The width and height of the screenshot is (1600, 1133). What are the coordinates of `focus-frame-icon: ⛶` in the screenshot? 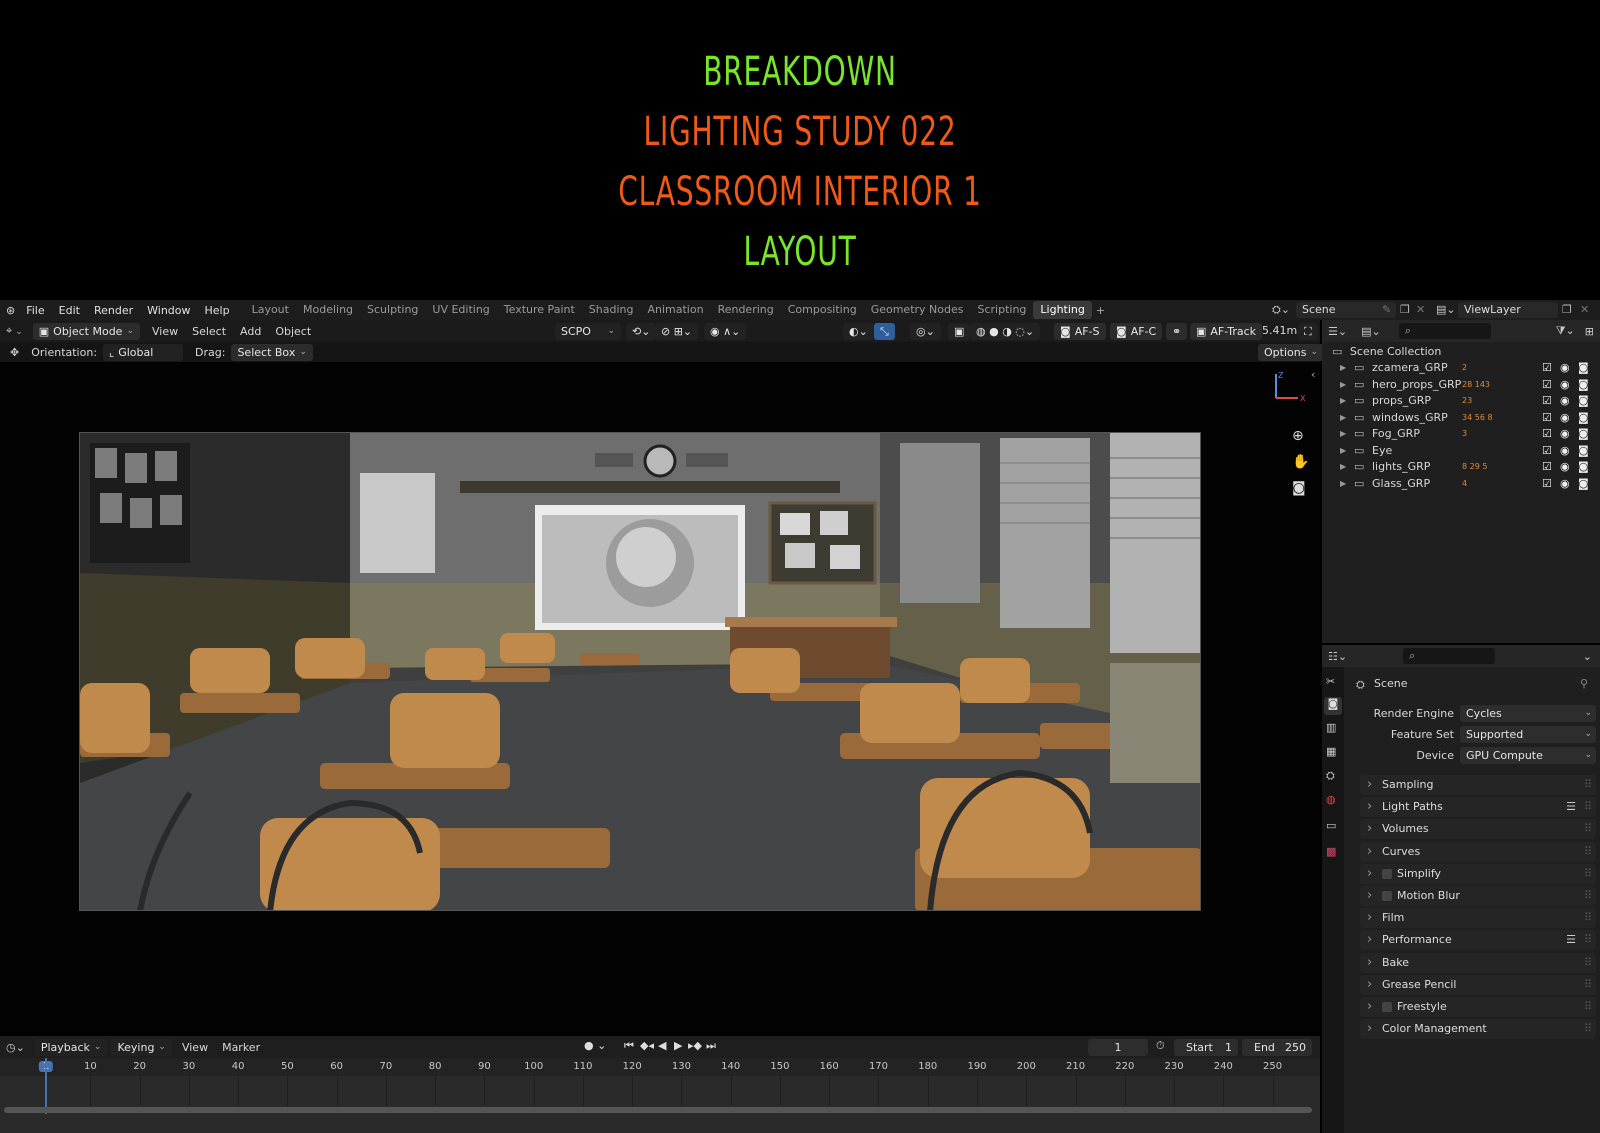 It's located at (1308, 331).